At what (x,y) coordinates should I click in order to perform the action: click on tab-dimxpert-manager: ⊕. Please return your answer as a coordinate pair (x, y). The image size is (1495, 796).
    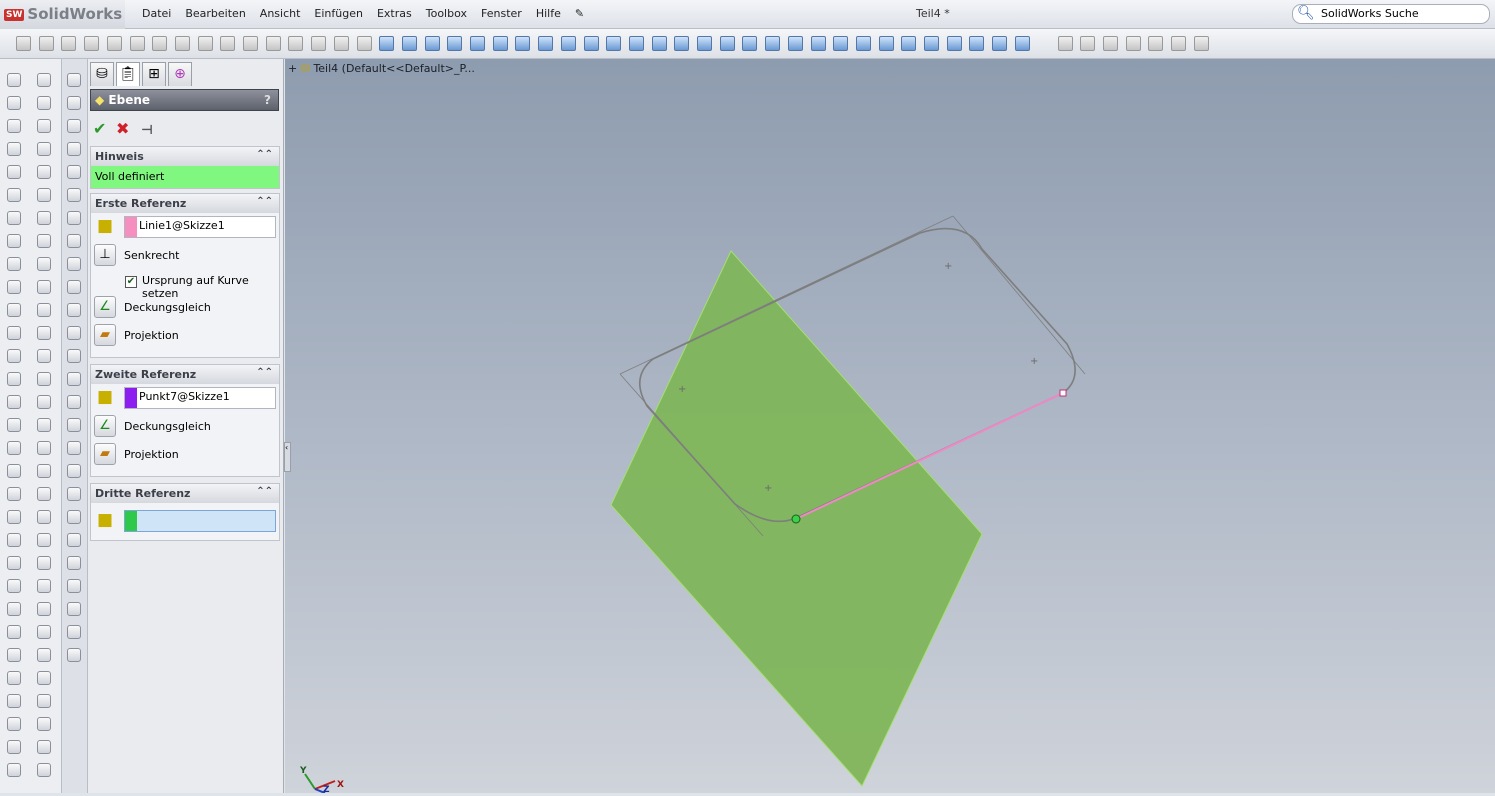
    Looking at the image, I should click on (180, 74).